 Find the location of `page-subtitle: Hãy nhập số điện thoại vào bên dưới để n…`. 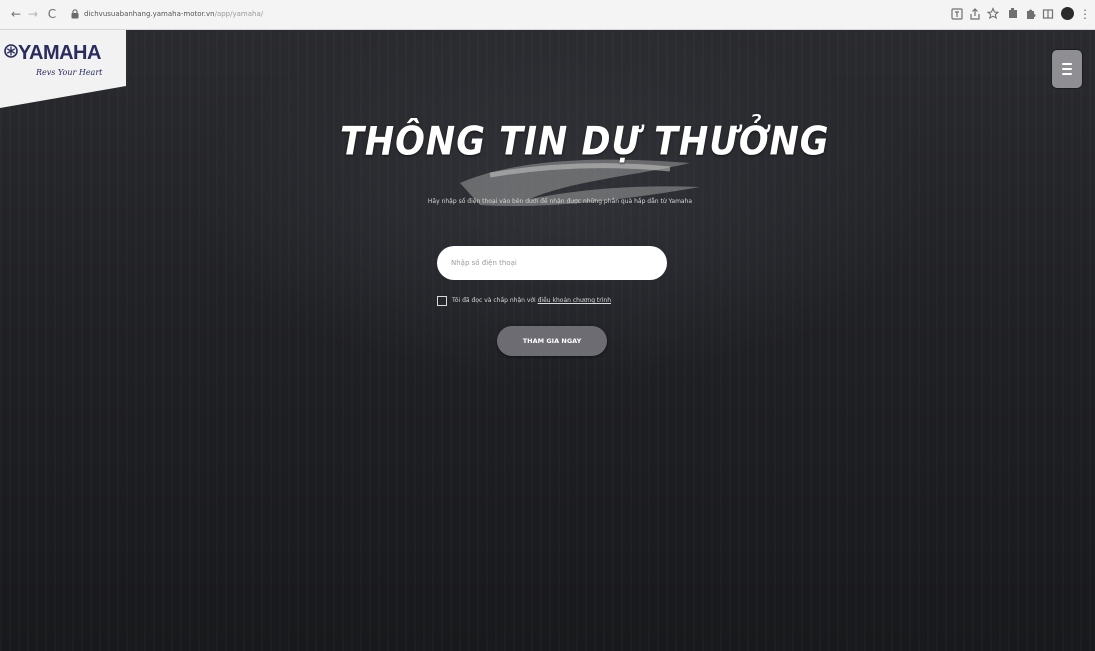

page-subtitle: Hãy nhập số điện thoại vào bên dưới để n… is located at coordinates (560, 201).